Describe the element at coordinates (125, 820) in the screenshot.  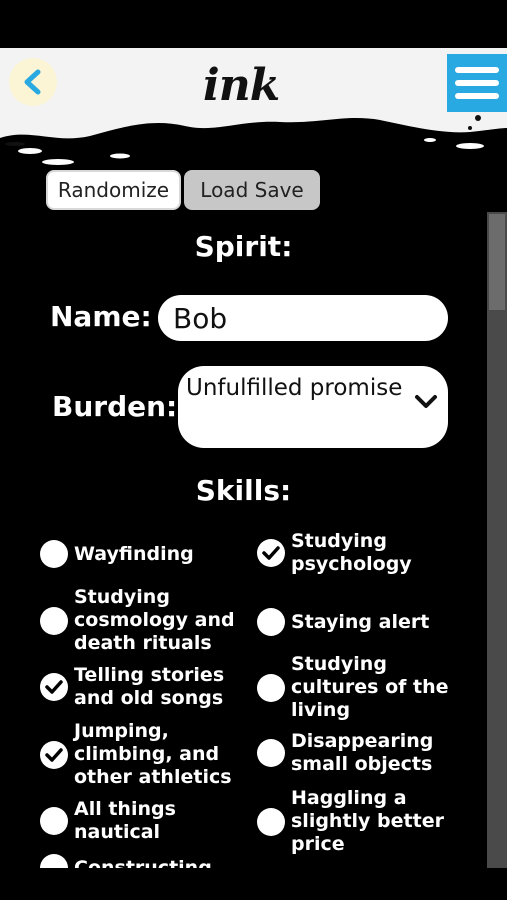
I see `skill-label: All things nautical` at that location.